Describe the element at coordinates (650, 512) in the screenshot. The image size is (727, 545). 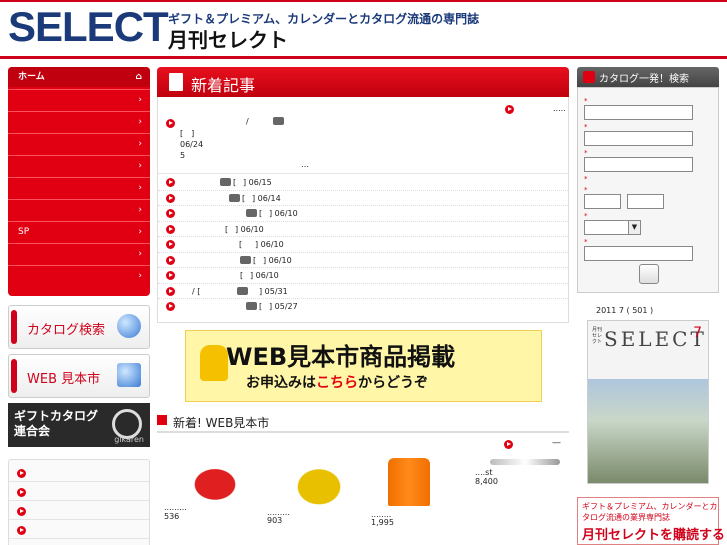
I see `subscribe-line1: ギフト＆プレミアム、カレンダーとカタログ流通の業界専門誌` at that location.